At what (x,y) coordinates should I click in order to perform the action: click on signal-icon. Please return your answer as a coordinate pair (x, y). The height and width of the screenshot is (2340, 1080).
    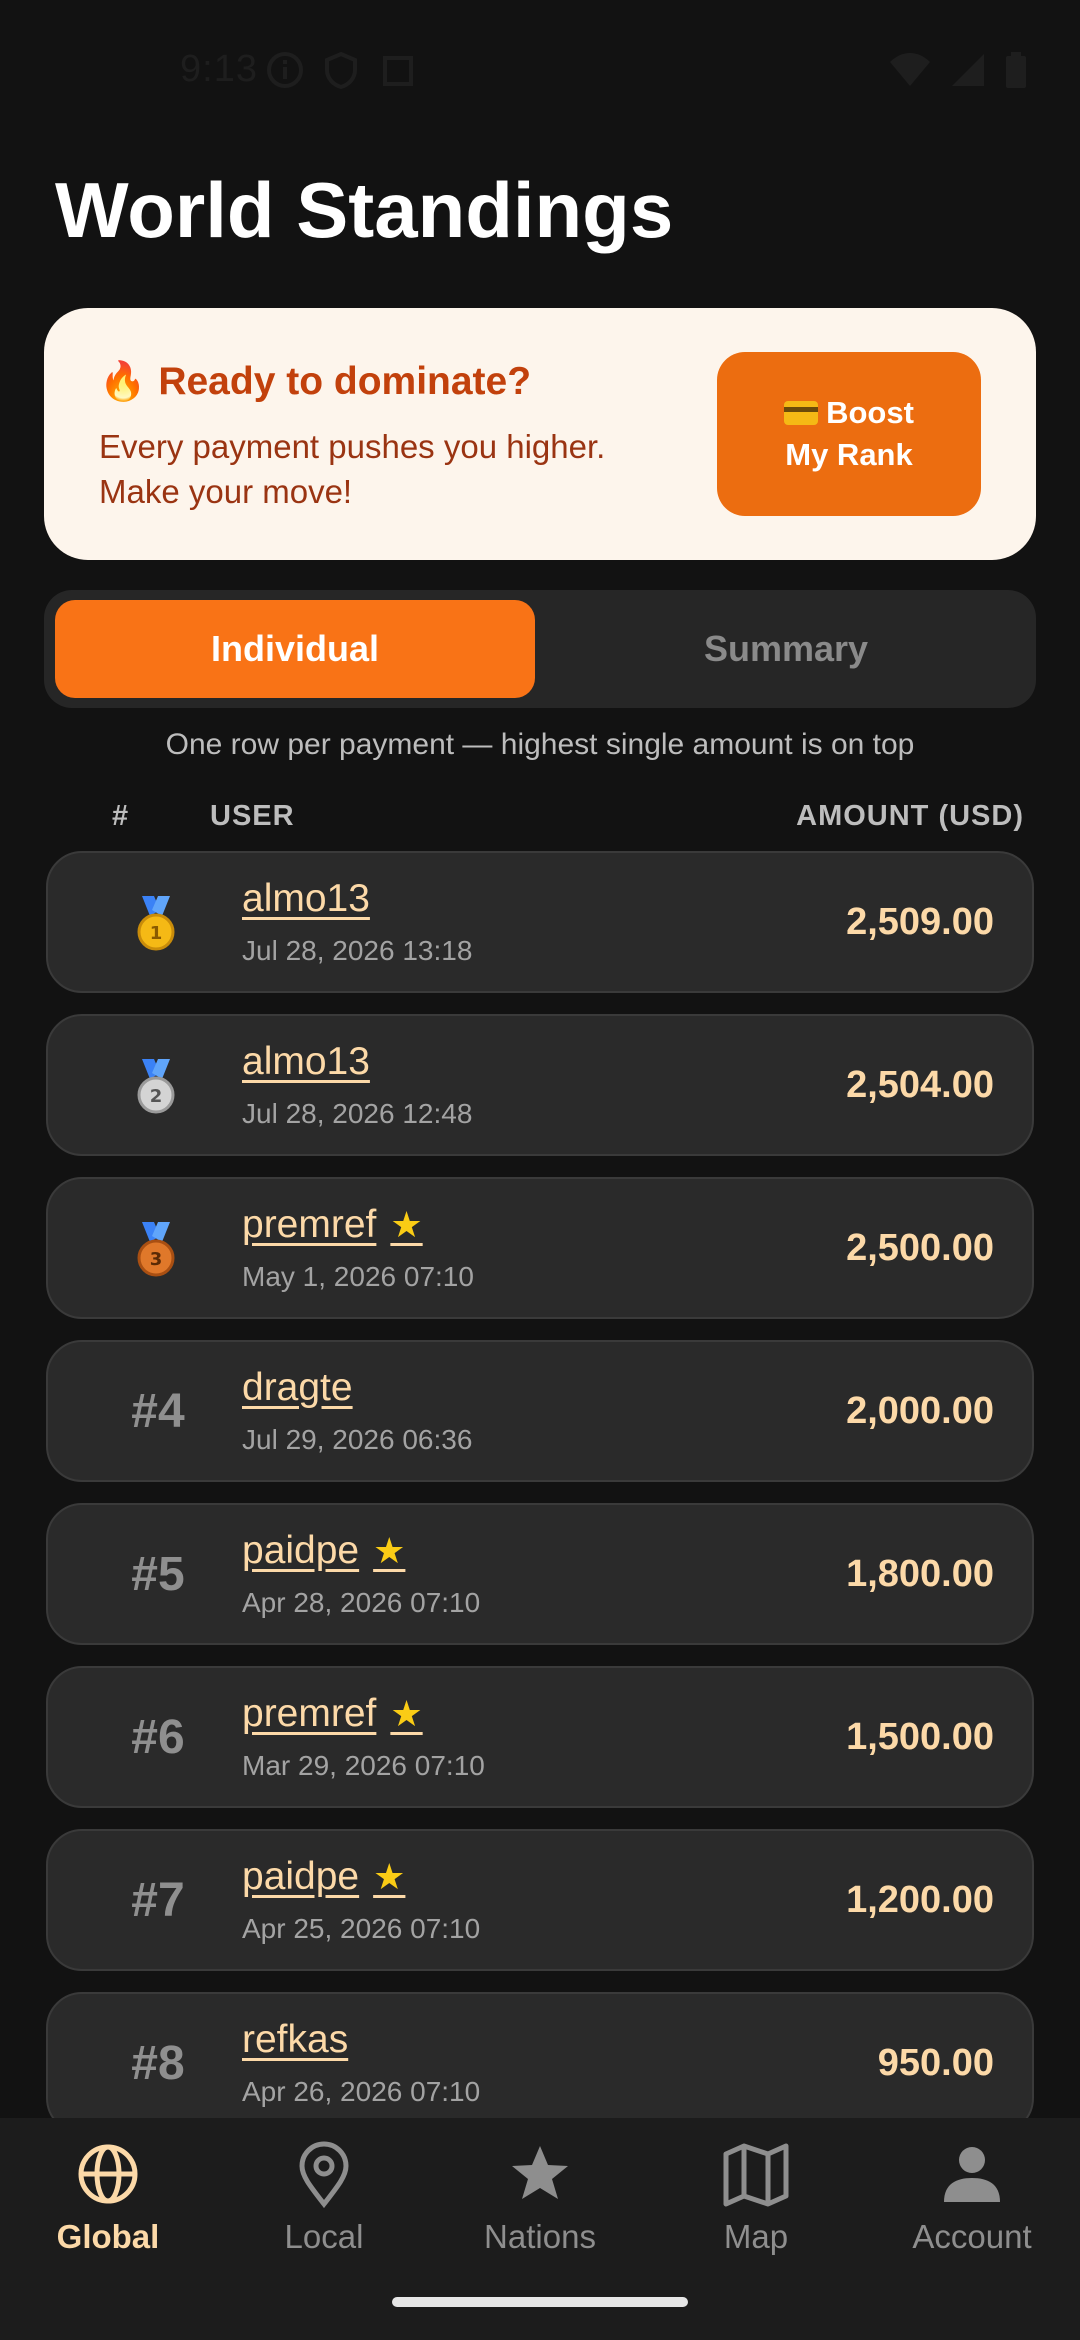
    Looking at the image, I should click on (968, 70).